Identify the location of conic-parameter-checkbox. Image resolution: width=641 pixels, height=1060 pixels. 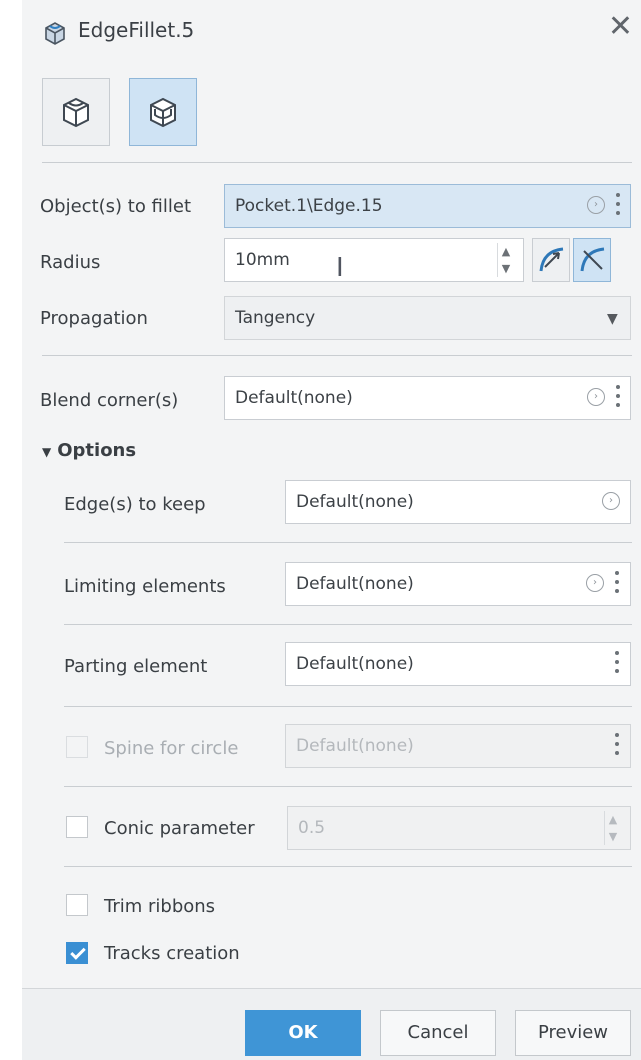
(77, 827).